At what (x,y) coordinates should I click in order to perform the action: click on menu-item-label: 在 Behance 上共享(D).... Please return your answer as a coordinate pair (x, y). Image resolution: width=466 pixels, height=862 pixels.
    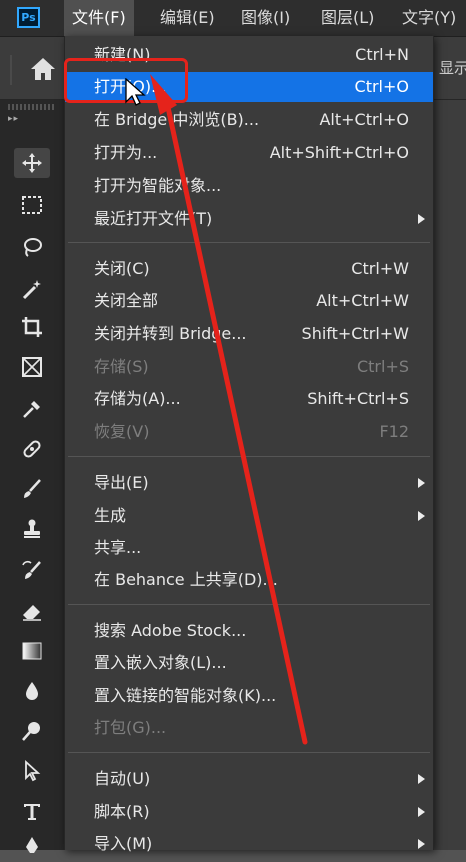
    Looking at the image, I should click on (186, 579).